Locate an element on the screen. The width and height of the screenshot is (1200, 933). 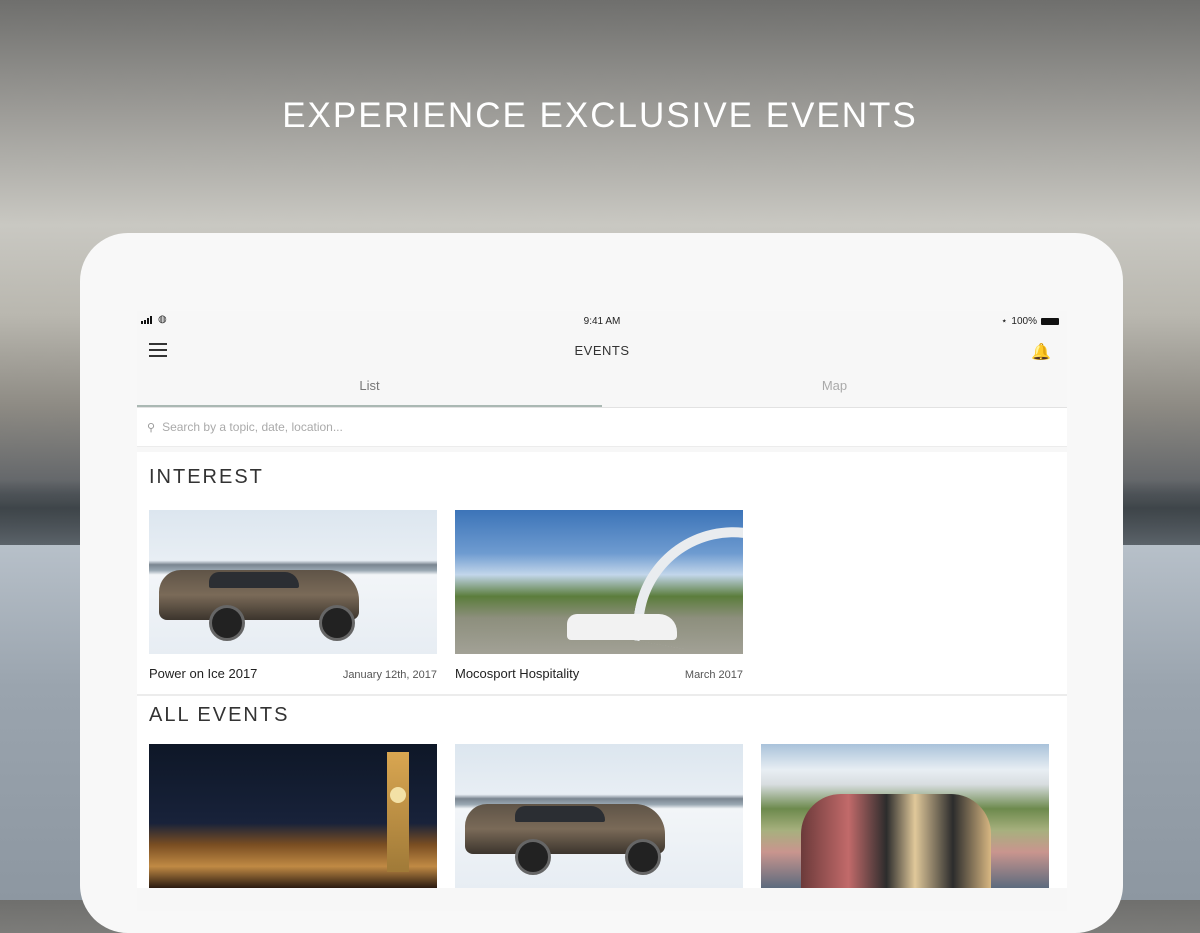
event-date: March 2017 is located at coordinates (713, 675).